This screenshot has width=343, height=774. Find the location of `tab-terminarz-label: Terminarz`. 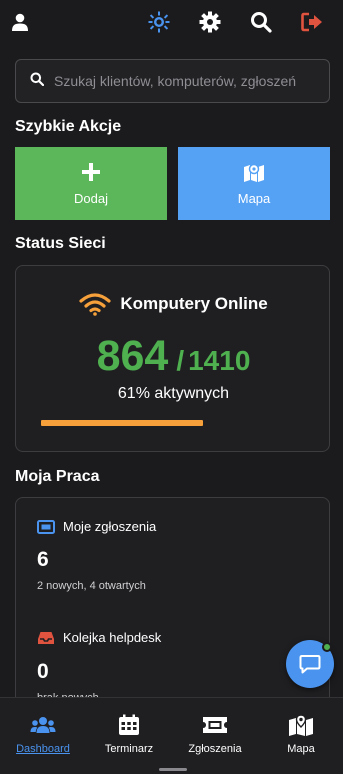

tab-terminarz-label: Terminarz is located at coordinates (129, 749).